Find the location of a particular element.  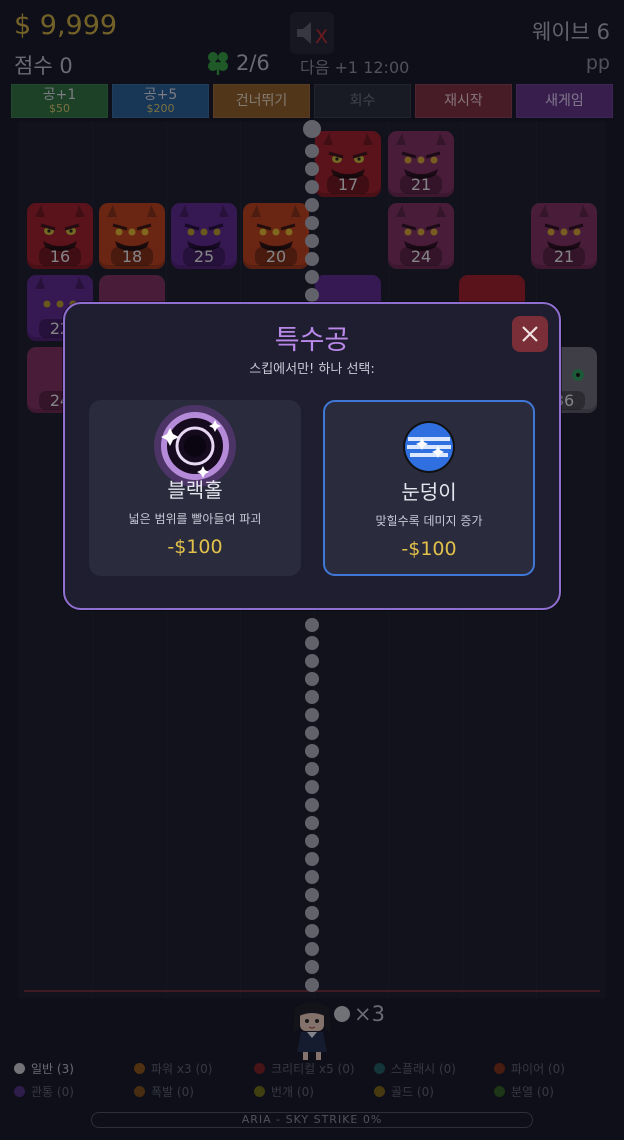

option-card-snowball: 눈덩이 맞힐수록 데미지 증가 -$100 is located at coordinates (429, 488).